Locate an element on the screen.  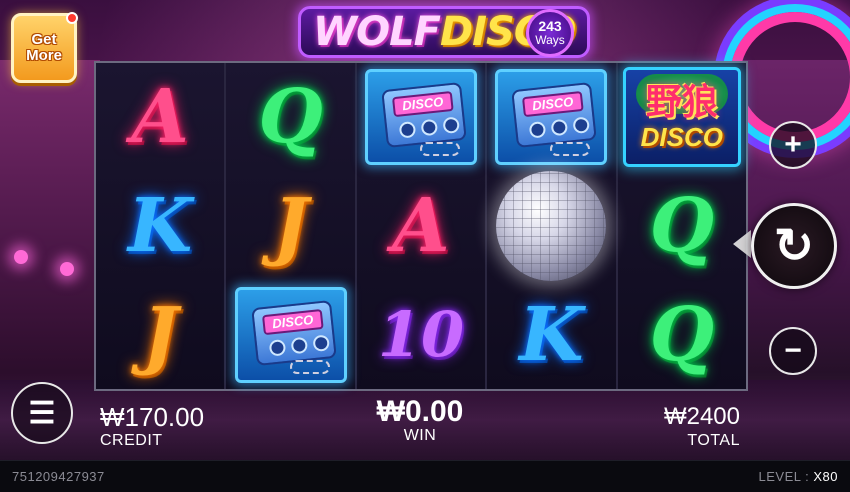
spin-button: ↻ is located at coordinates (794, 246).